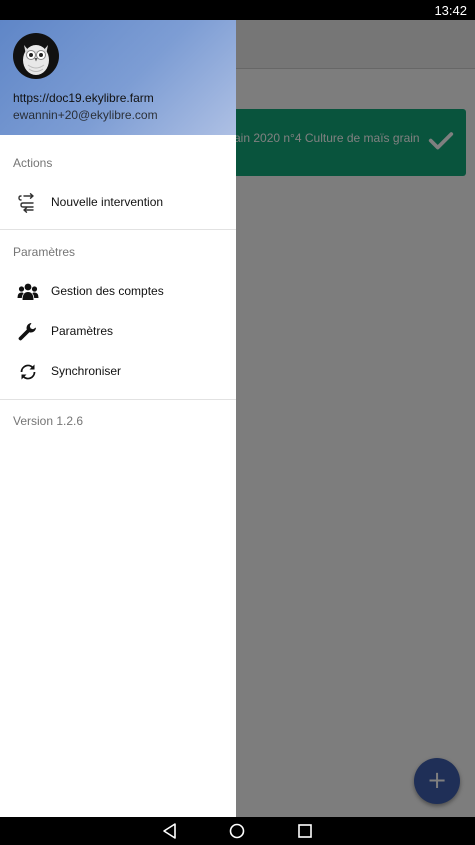 The image size is (475, 845). What do you see at coordinates (44, 252) in the screenshot?
I see `section-title-settings: Paramètres` at bounding box center [44, 252].